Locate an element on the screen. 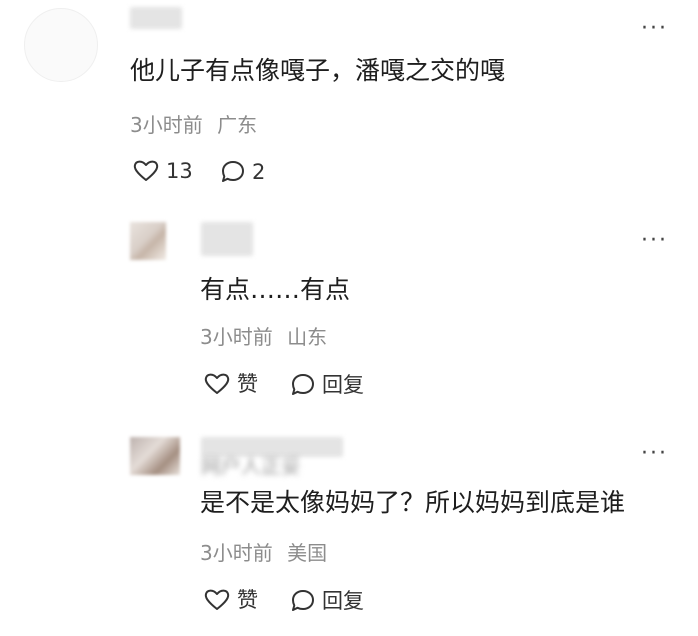 The height and width of the screenshot is (636, 698). comment-meta: 3小时前 山东 is located at coordinates (263, 337).